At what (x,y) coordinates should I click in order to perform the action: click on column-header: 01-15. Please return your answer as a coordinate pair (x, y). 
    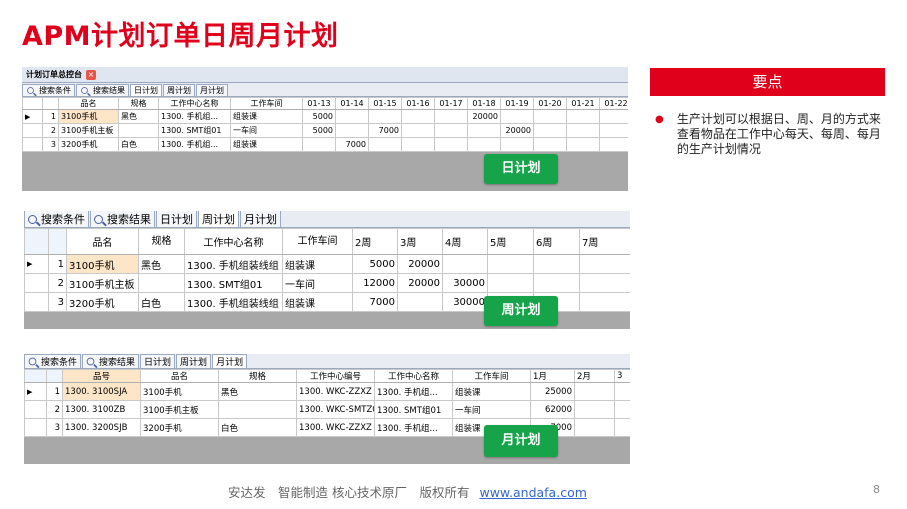
    Looking at the image, I should click on (385, 103).